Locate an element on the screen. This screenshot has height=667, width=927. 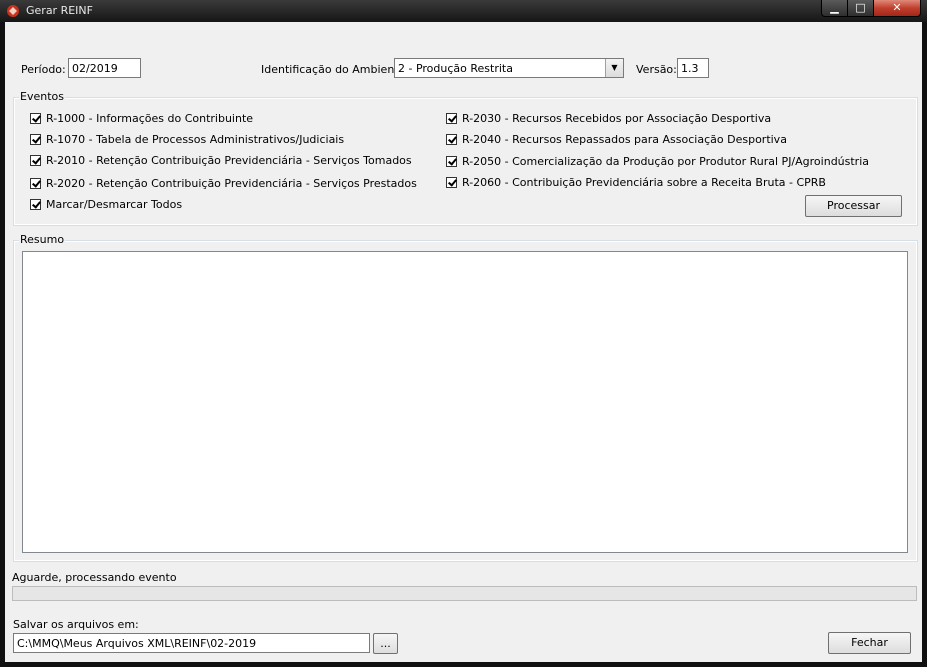
maximize-icon: □ is located at coordinates (860, 7).